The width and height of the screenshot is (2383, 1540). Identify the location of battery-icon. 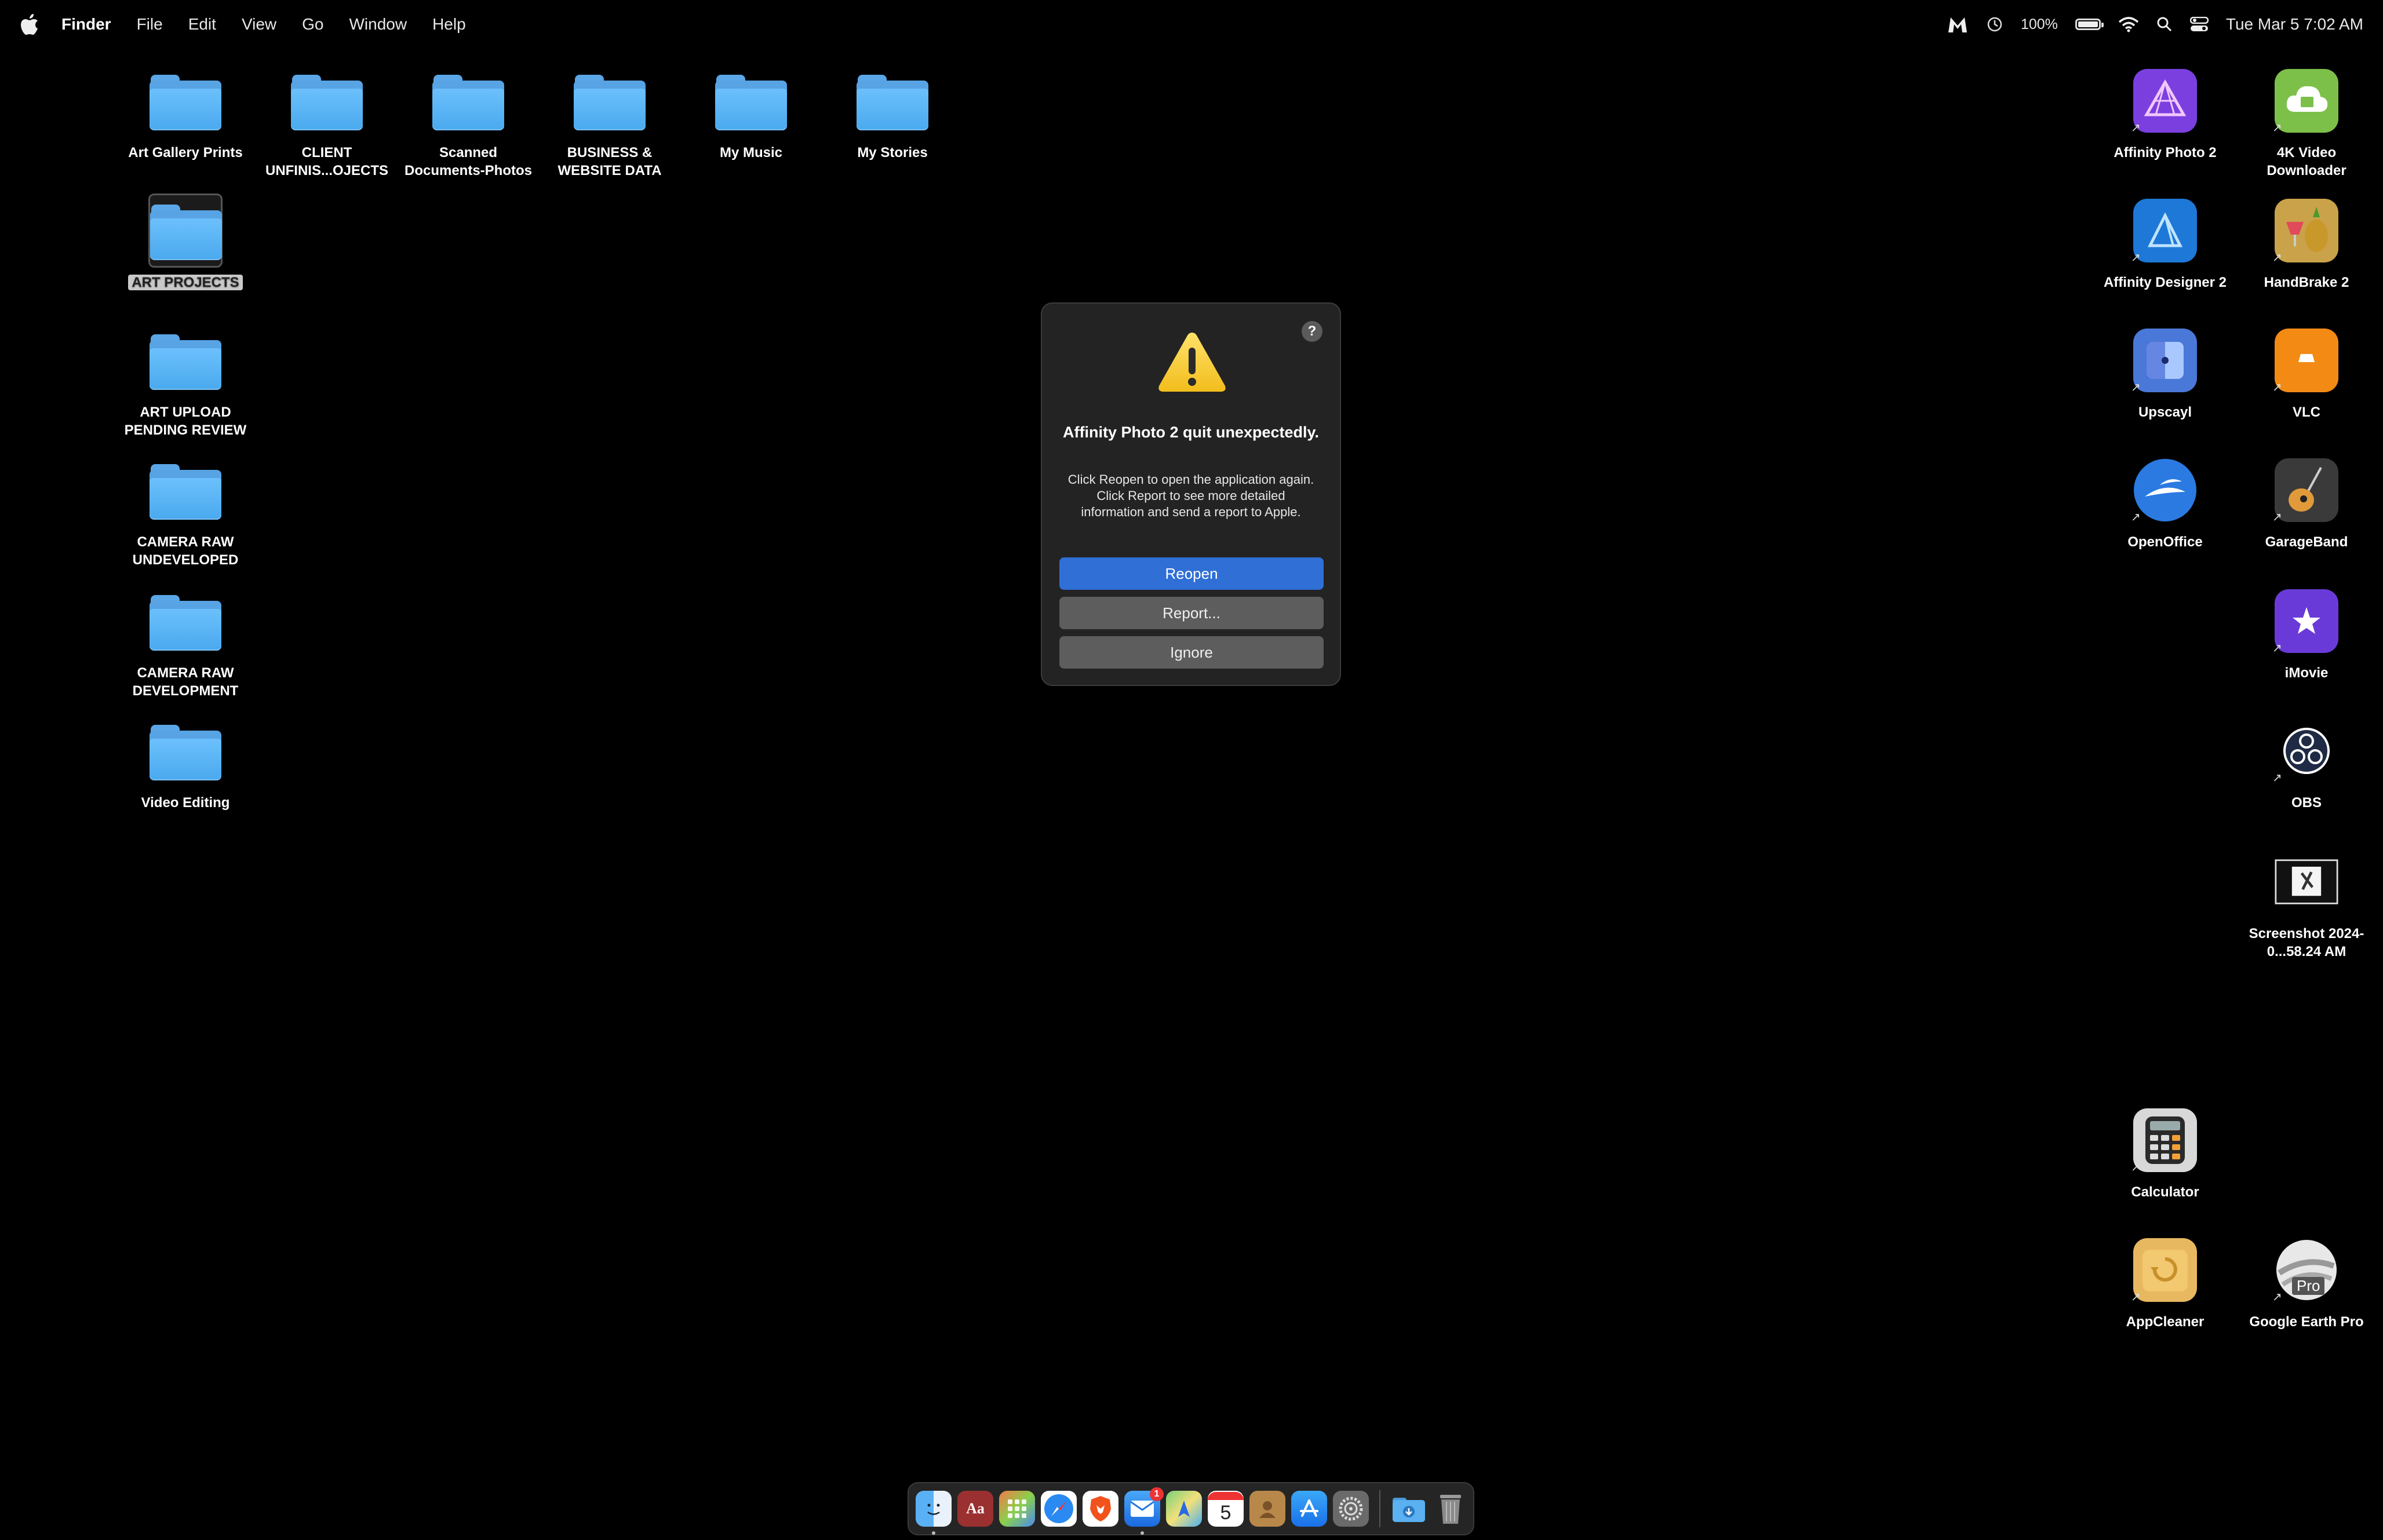
(2090, 25).